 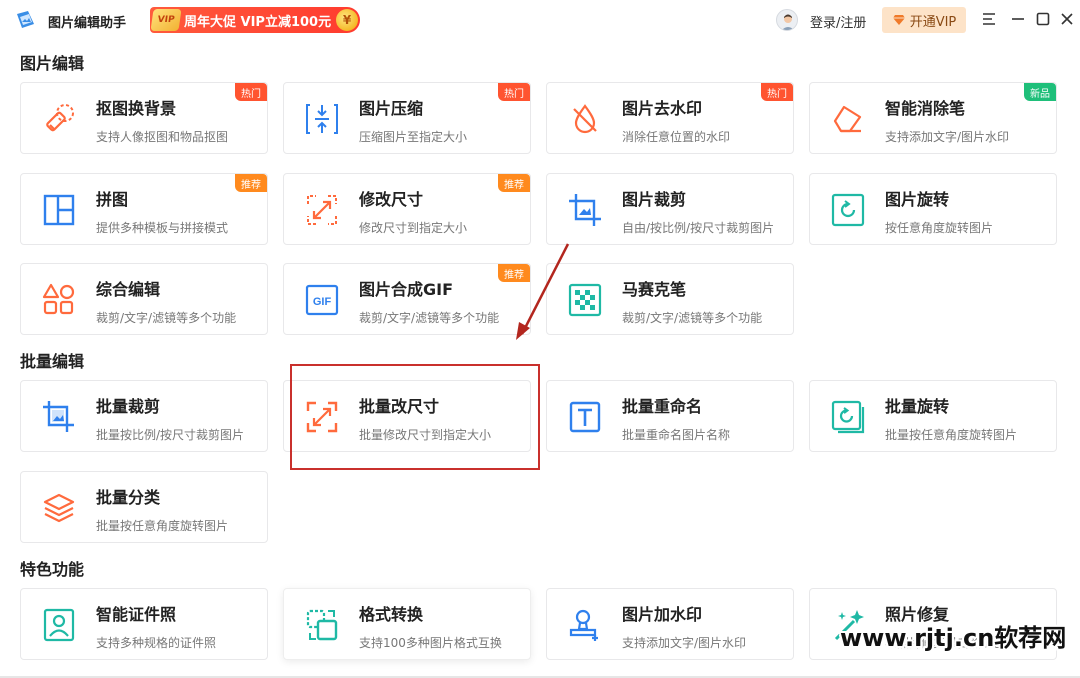 I want to click on gif-icon: GIF, so click(x=322, y=300).